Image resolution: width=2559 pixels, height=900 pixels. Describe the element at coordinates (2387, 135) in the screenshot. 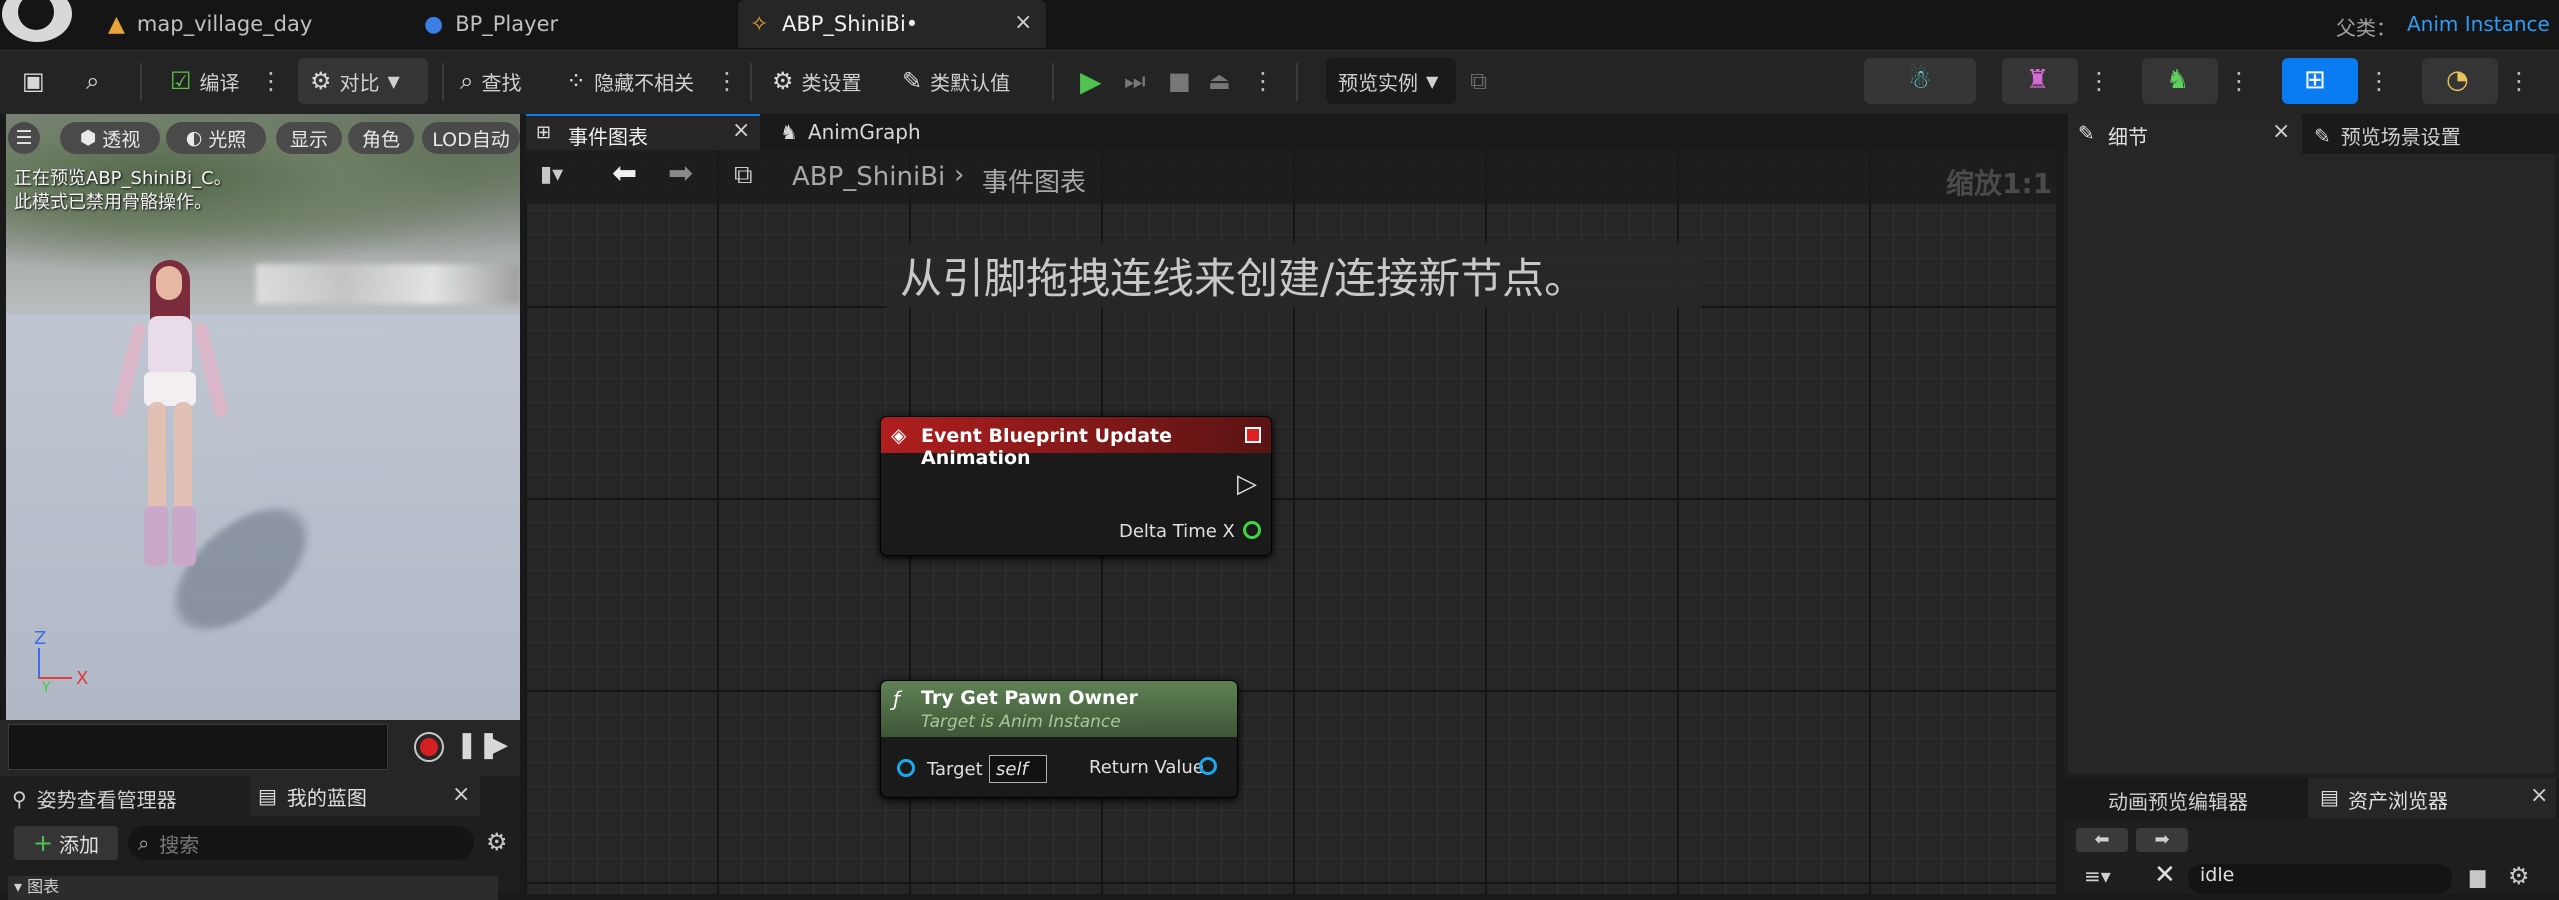

I see `tab-preview-scene-settings: ✎ 预览场景设置` at that location.